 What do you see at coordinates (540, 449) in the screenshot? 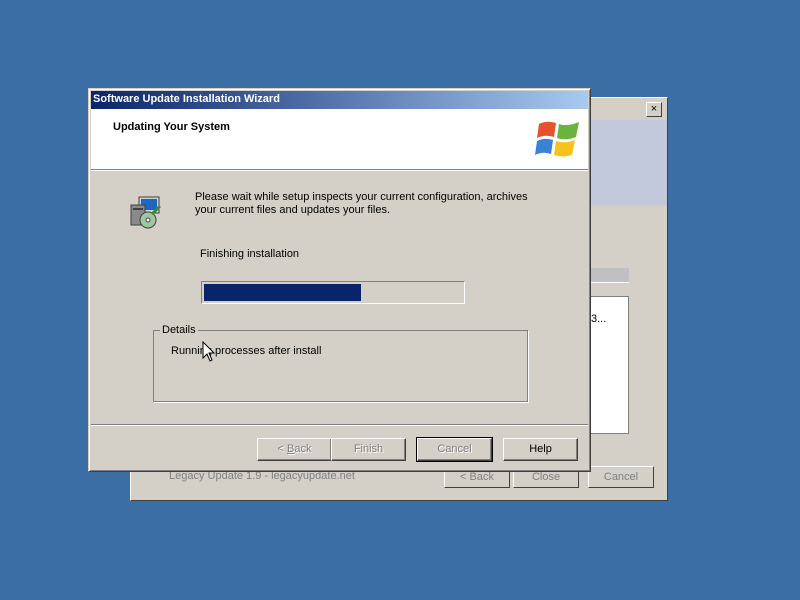
I see `help-button: Help` at bounding box center [540, 449].